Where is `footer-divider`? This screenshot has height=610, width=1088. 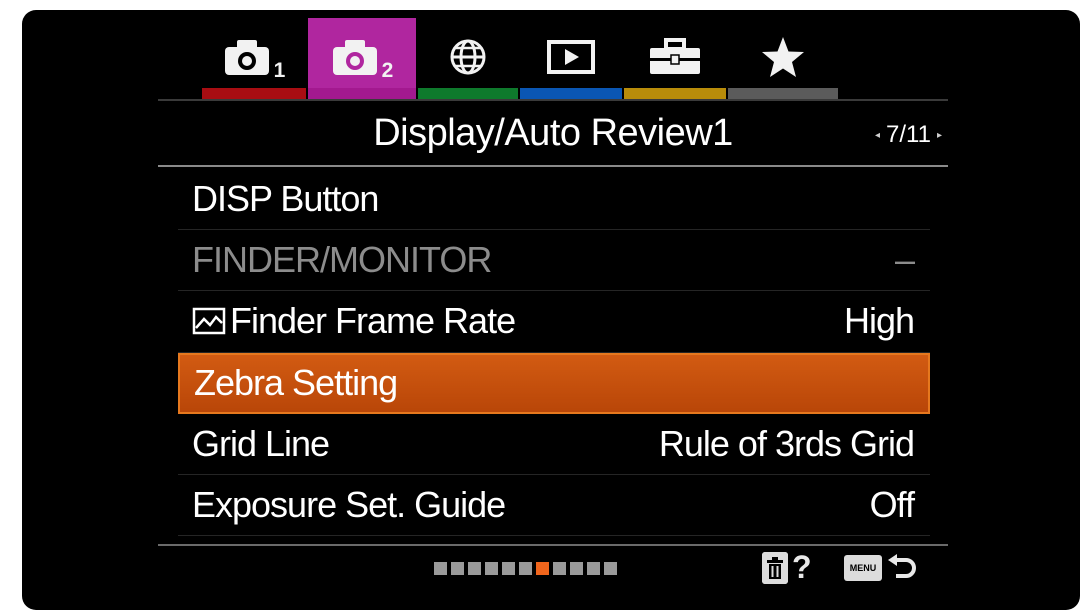 footer-divider is located at coordinates (553, 545).